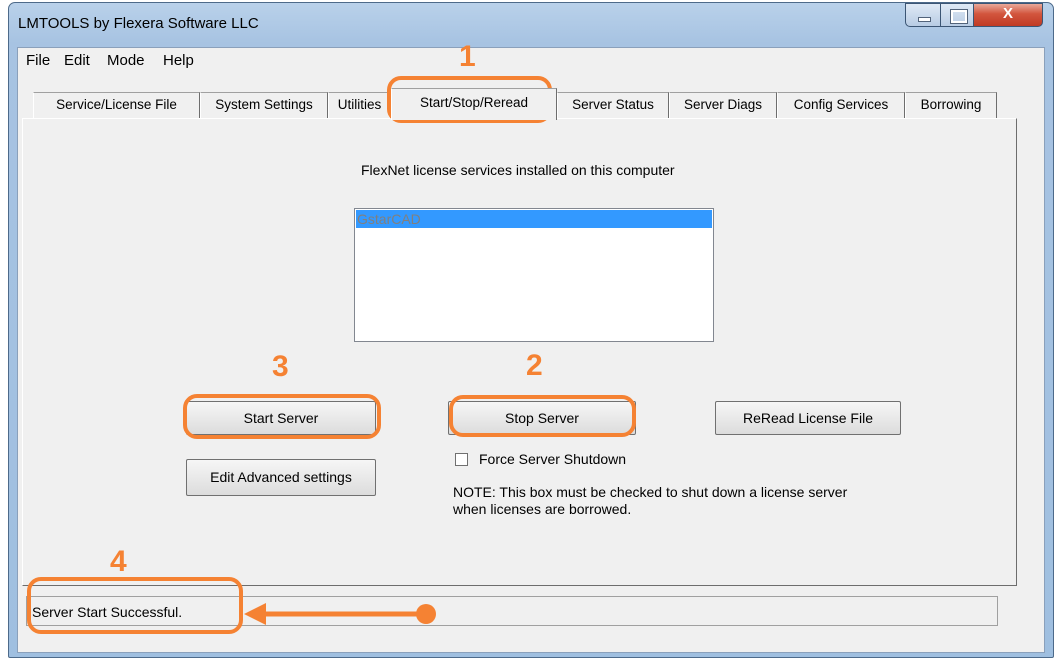  I want to click on menu-bar: File Edit Mode Help, so click(531, 60).